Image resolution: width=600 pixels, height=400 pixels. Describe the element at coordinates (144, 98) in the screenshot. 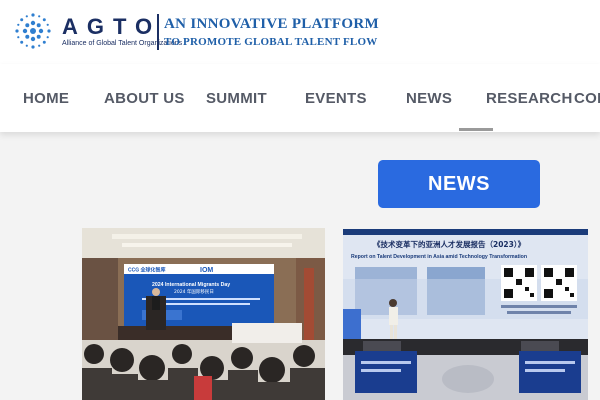

I see `nav-item-about-us: ABOUT US` at that location.